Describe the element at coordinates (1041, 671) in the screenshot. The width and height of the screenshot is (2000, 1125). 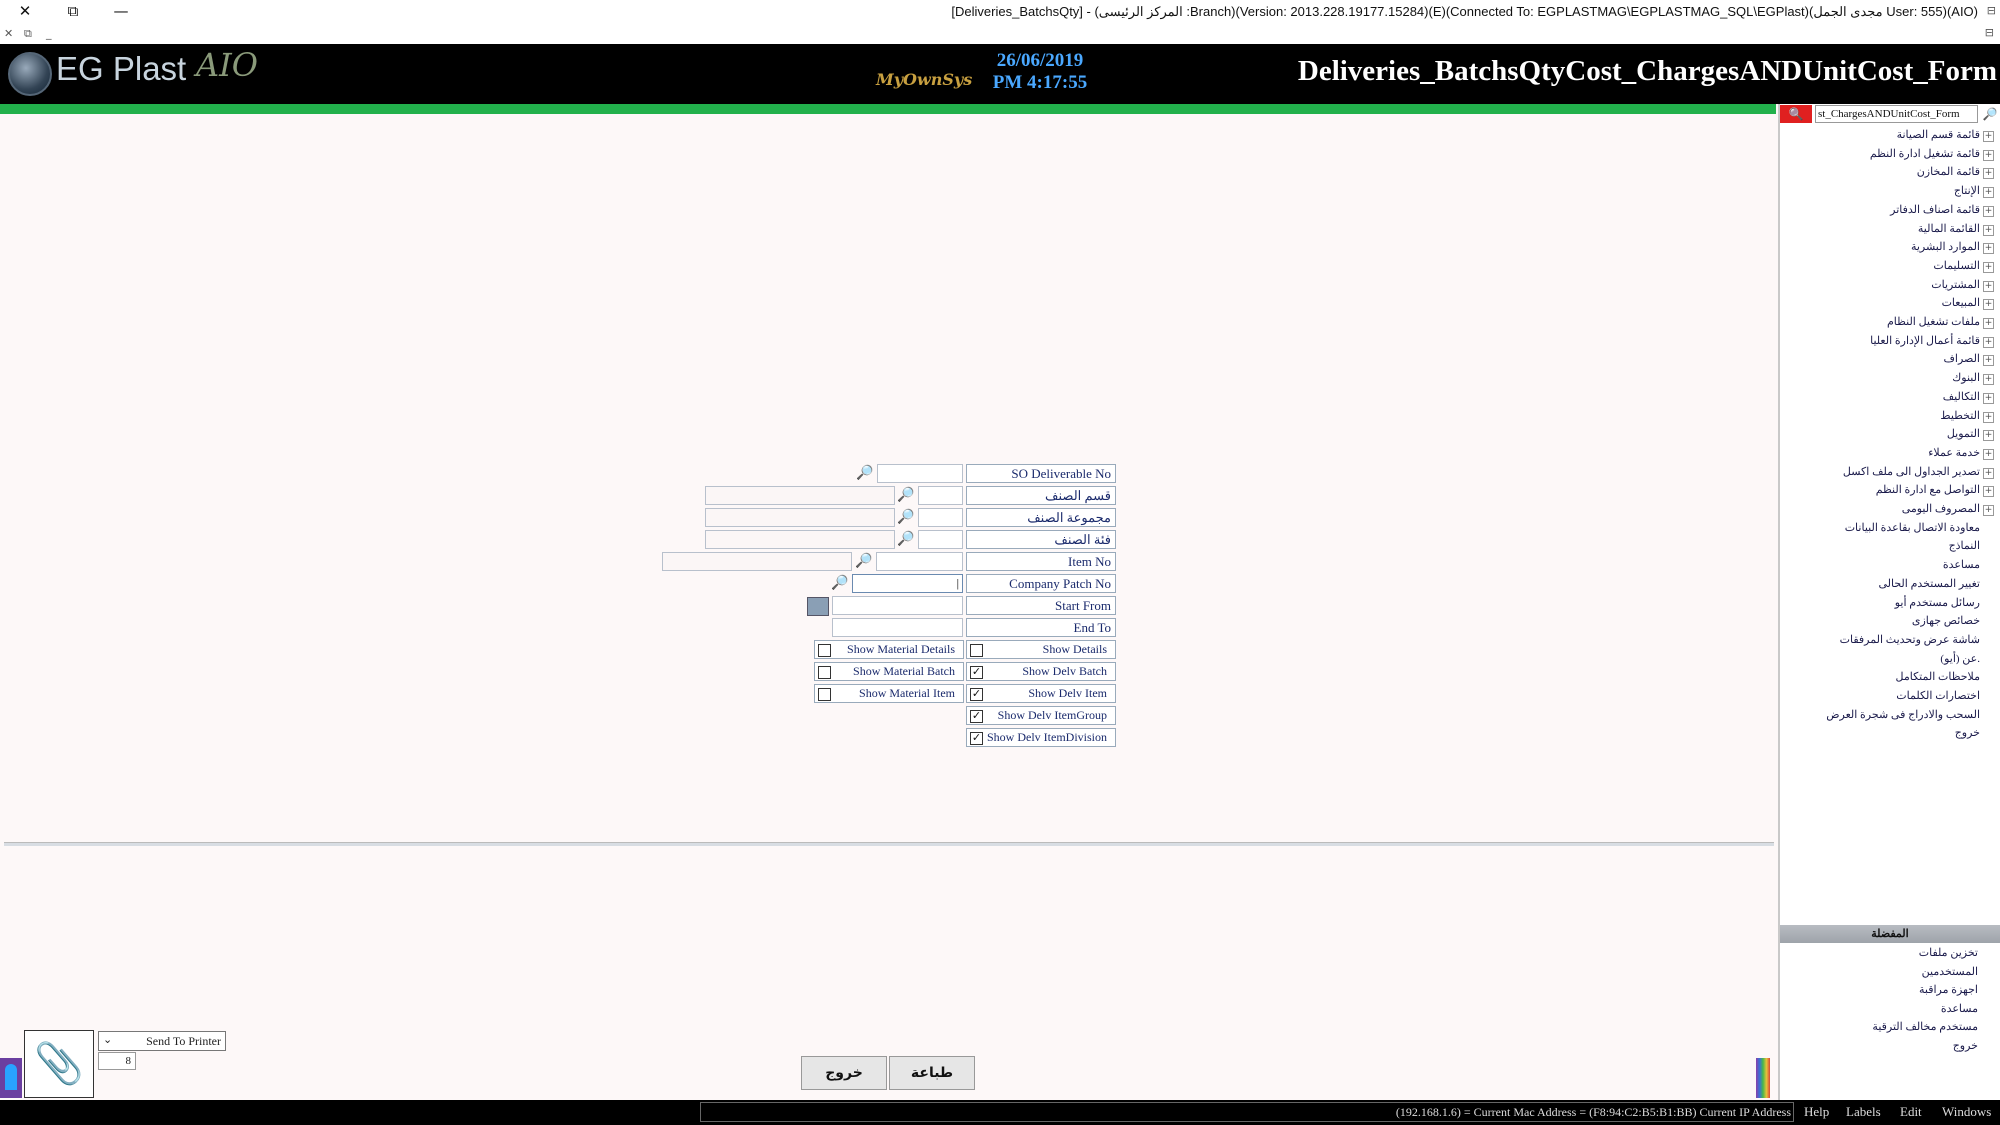
I see `show-delv-batch-checkbox: ✓ Show Delv Batch` at that location.